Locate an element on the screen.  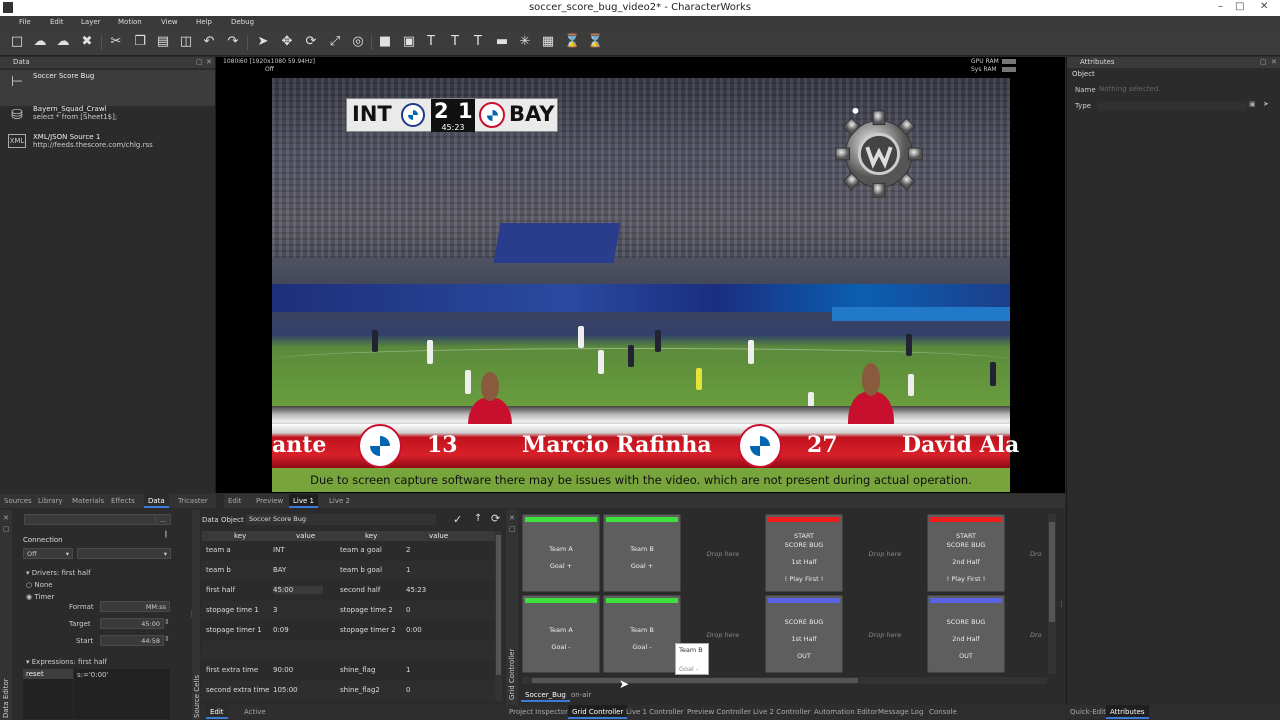
table-row: team a INT team a goal 2 is located at coordinates (349, 551).